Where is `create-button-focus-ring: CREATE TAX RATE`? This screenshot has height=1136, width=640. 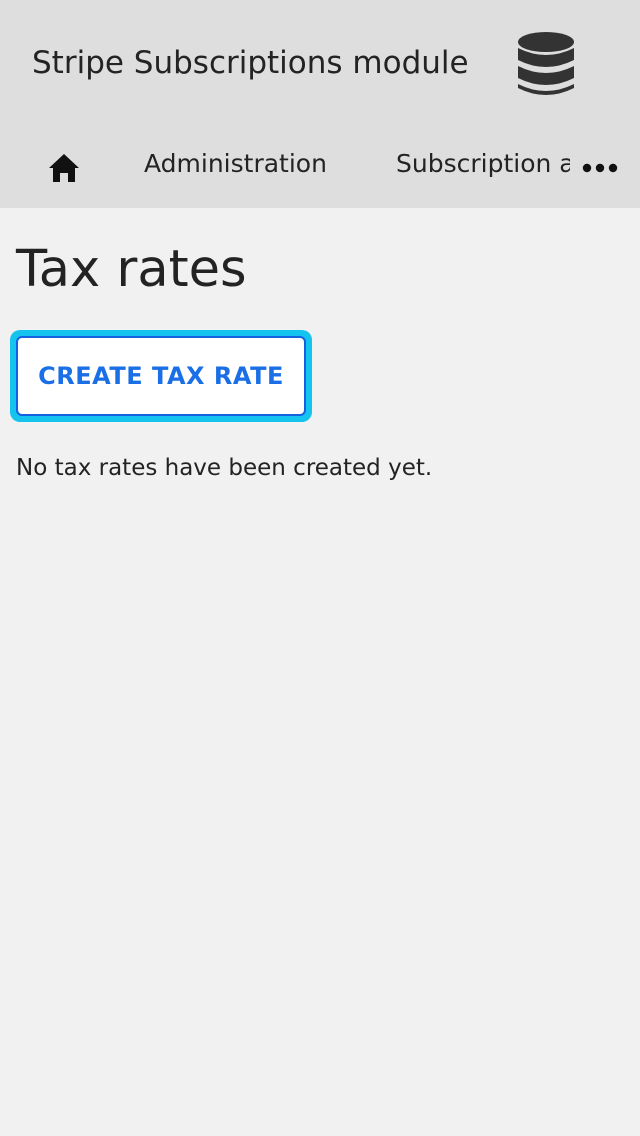
create-button-focus-ring: CREATE TAX RATE is located at coordinates (161, 376).